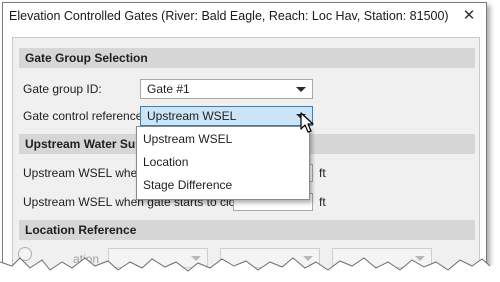  I want to click on upstream-wsel-close-unit: ft, so click(322, 202).